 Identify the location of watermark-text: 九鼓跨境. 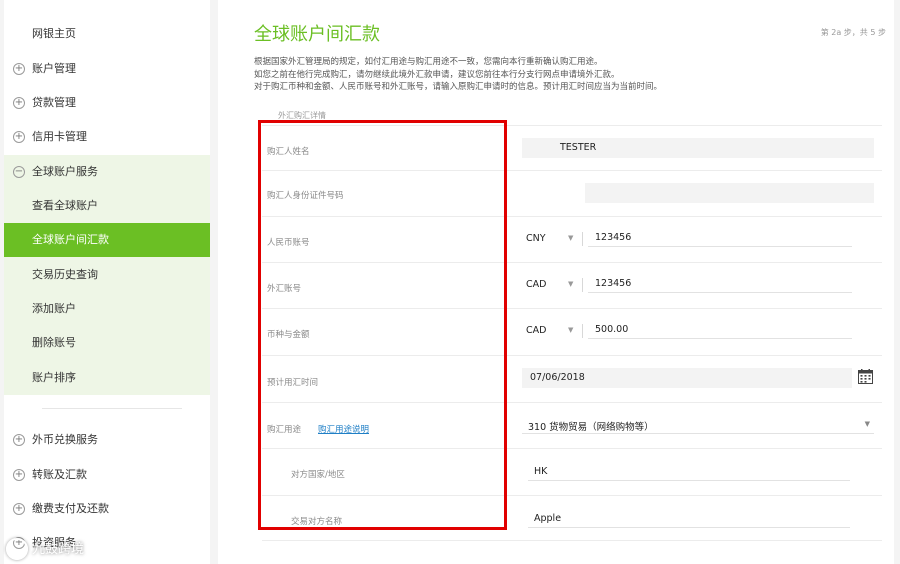
(58, 549).